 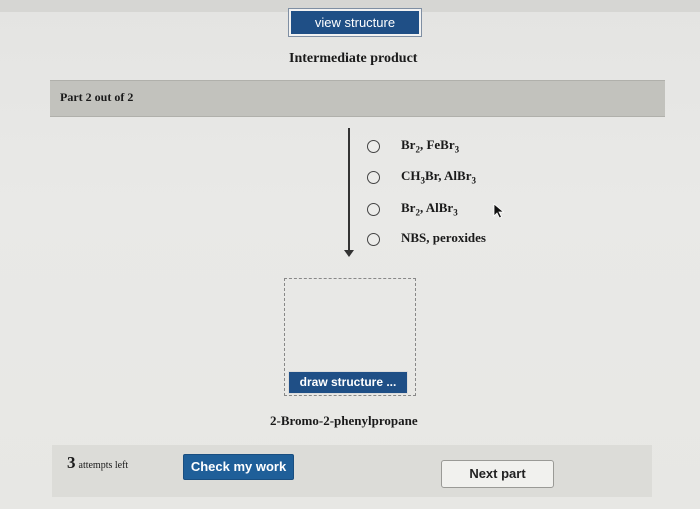 What do you see at coordinates (430, 146) in the screenshot?
I see `reagent-option-label: Br2, FeBr3` at bounding box center [430, 146].